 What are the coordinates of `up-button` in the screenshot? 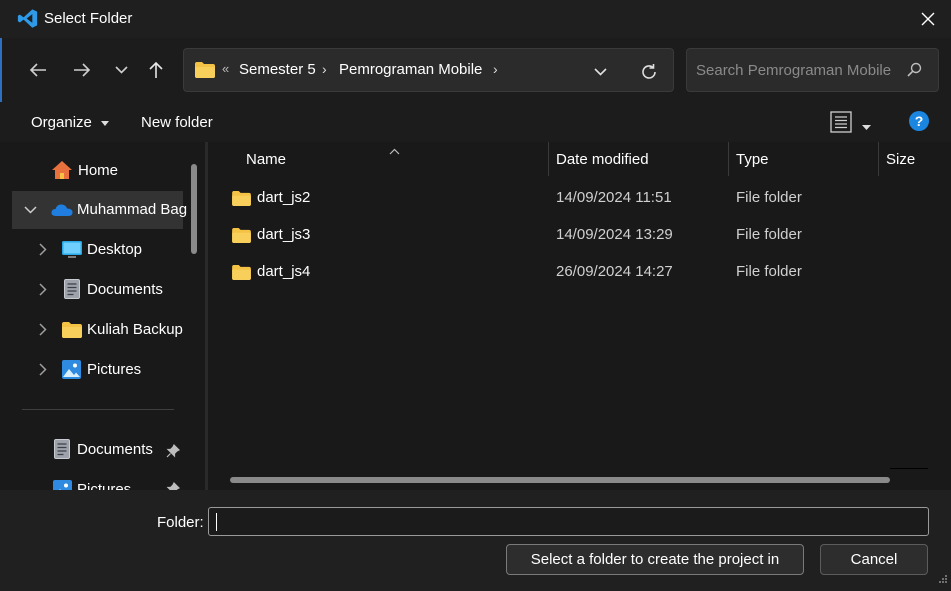 It's located at (156, 70).